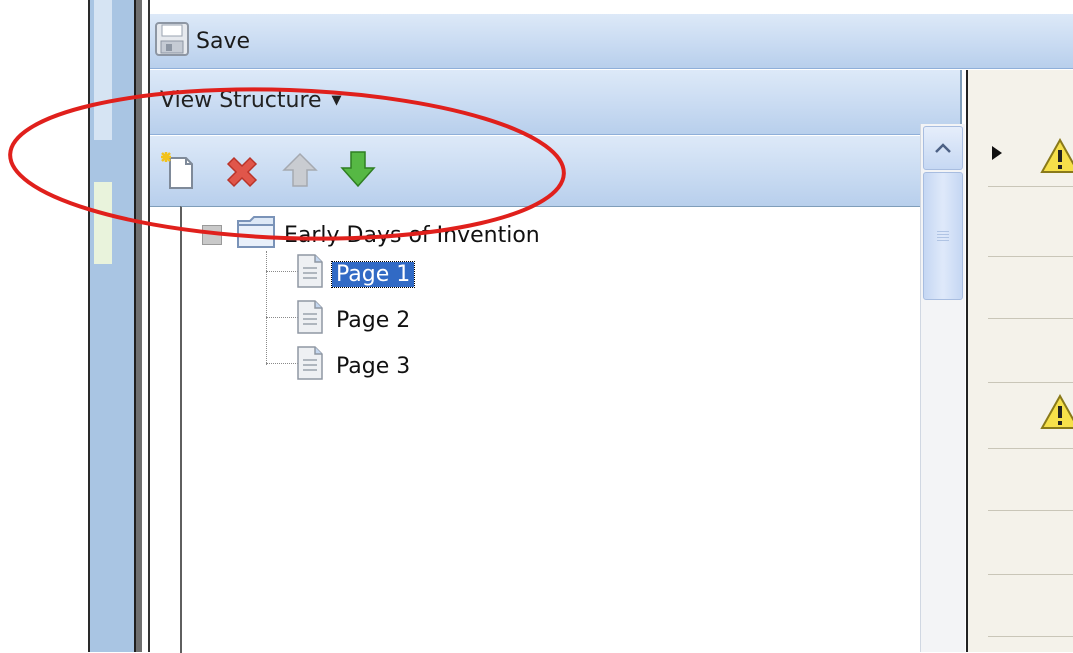 Image resolution: width=1073 pixels, height=653 pixels. Describe the element at coordinates (242, 176) in the screenshot. I see `delete-x-icon` at that location.